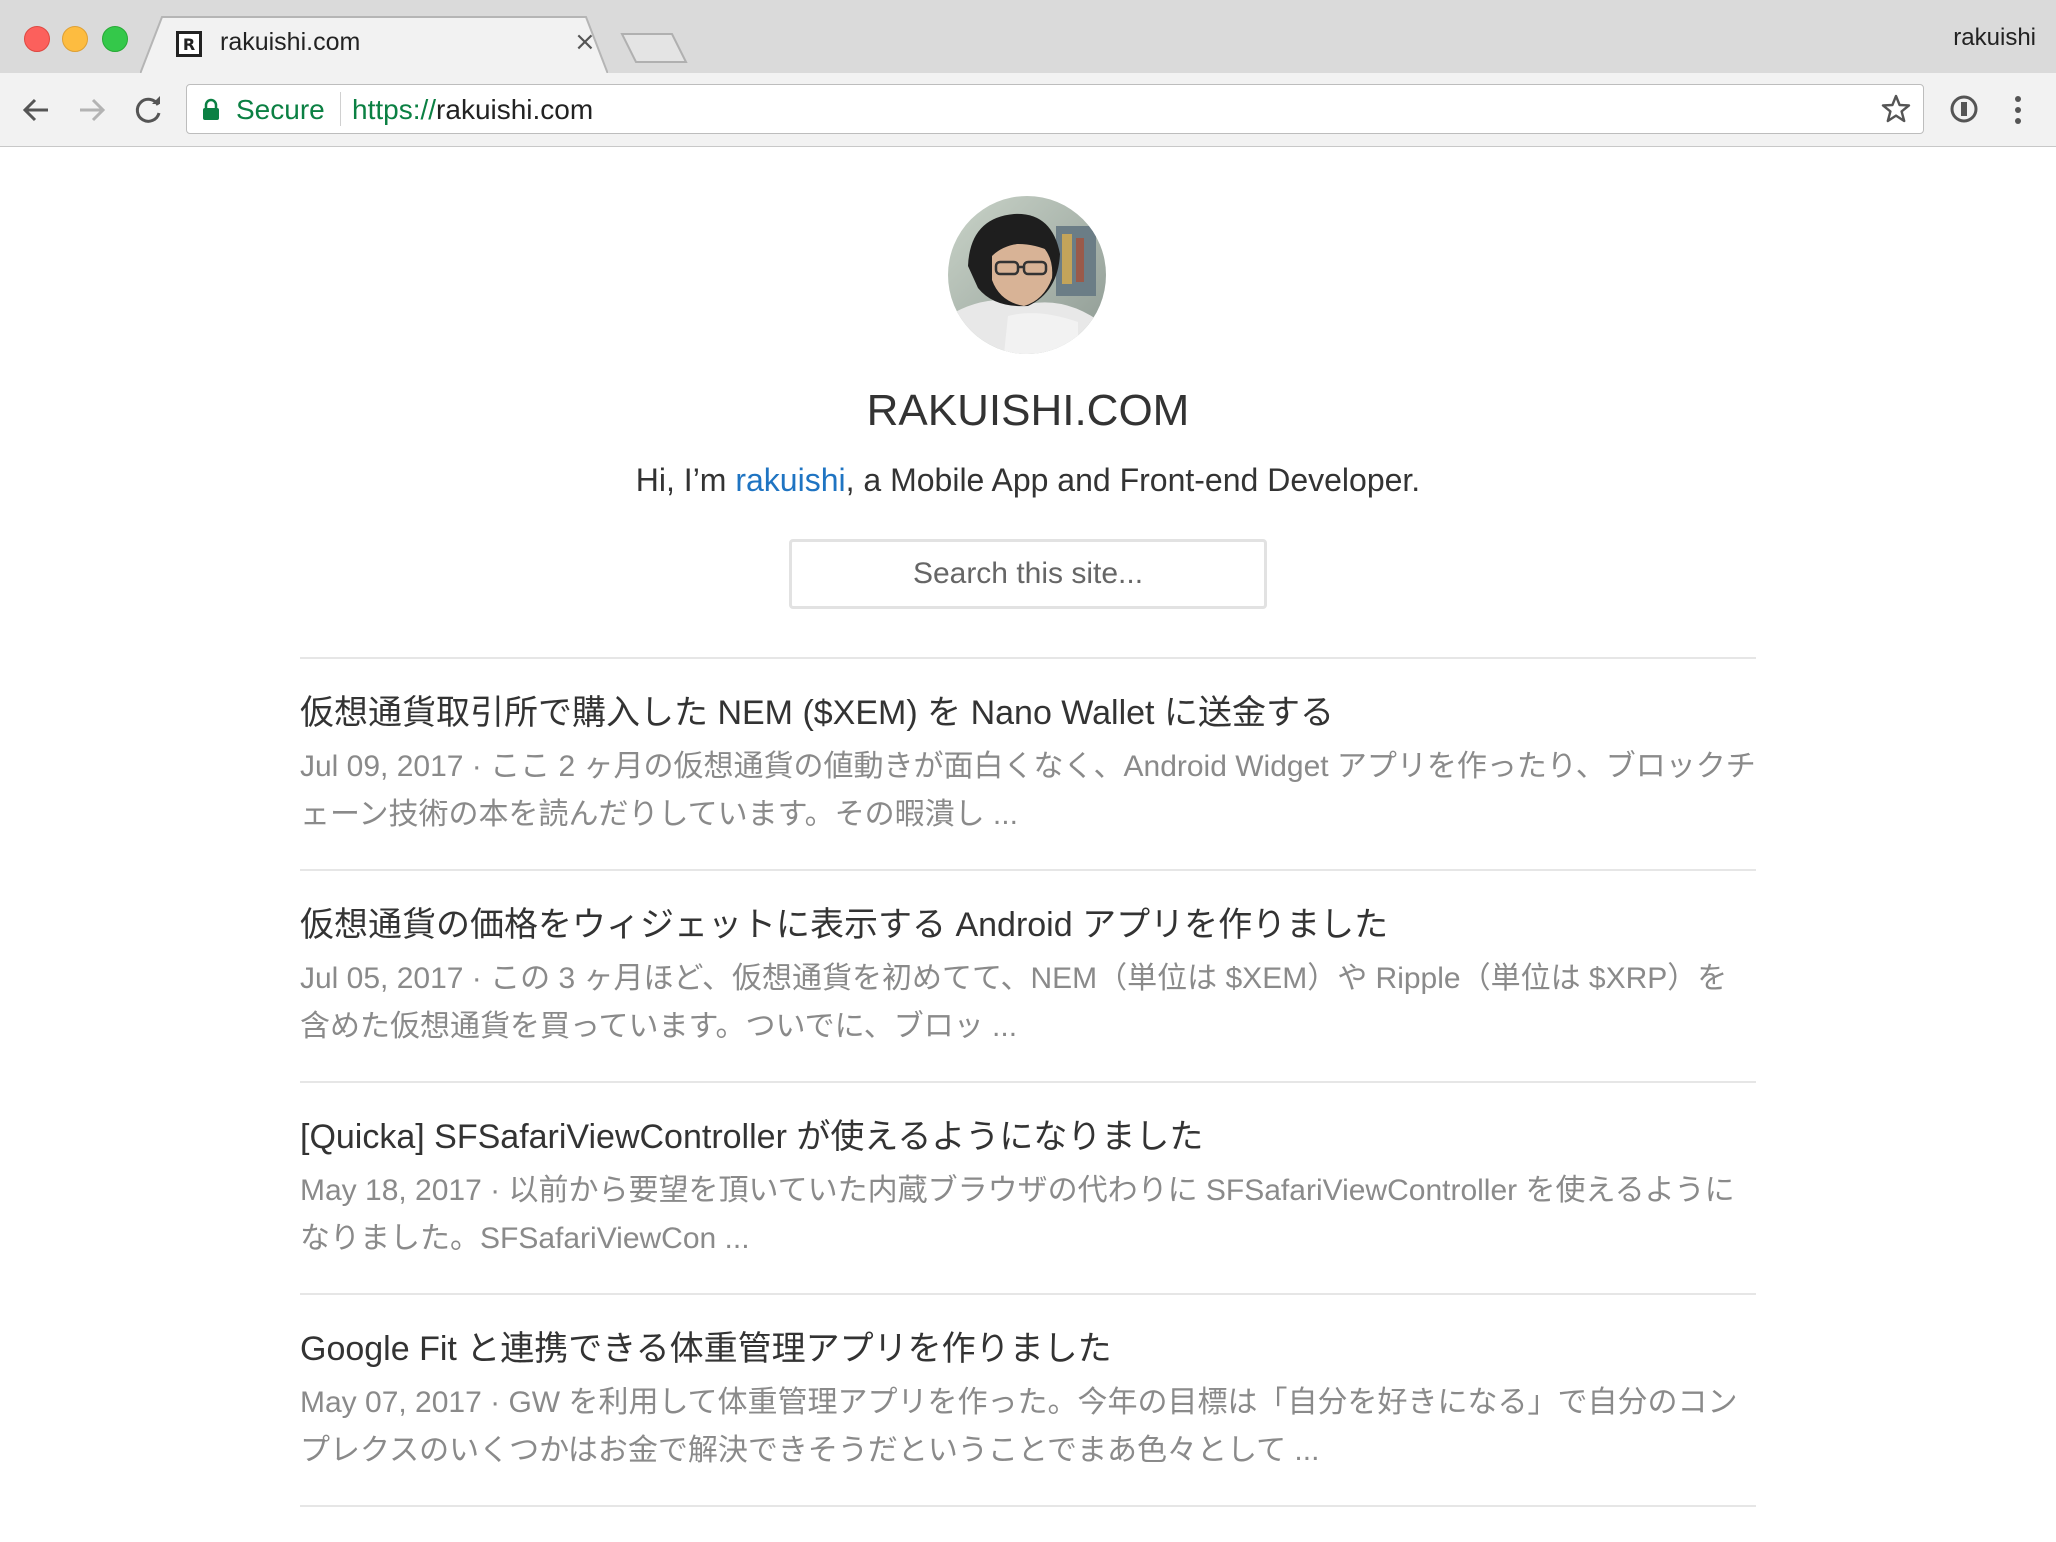 This screenshot has width=2056, height=1542. What do you see at coordinates (1028, 574) in the screenshot?
I see `search-input` at bounding box center [1028, 574].